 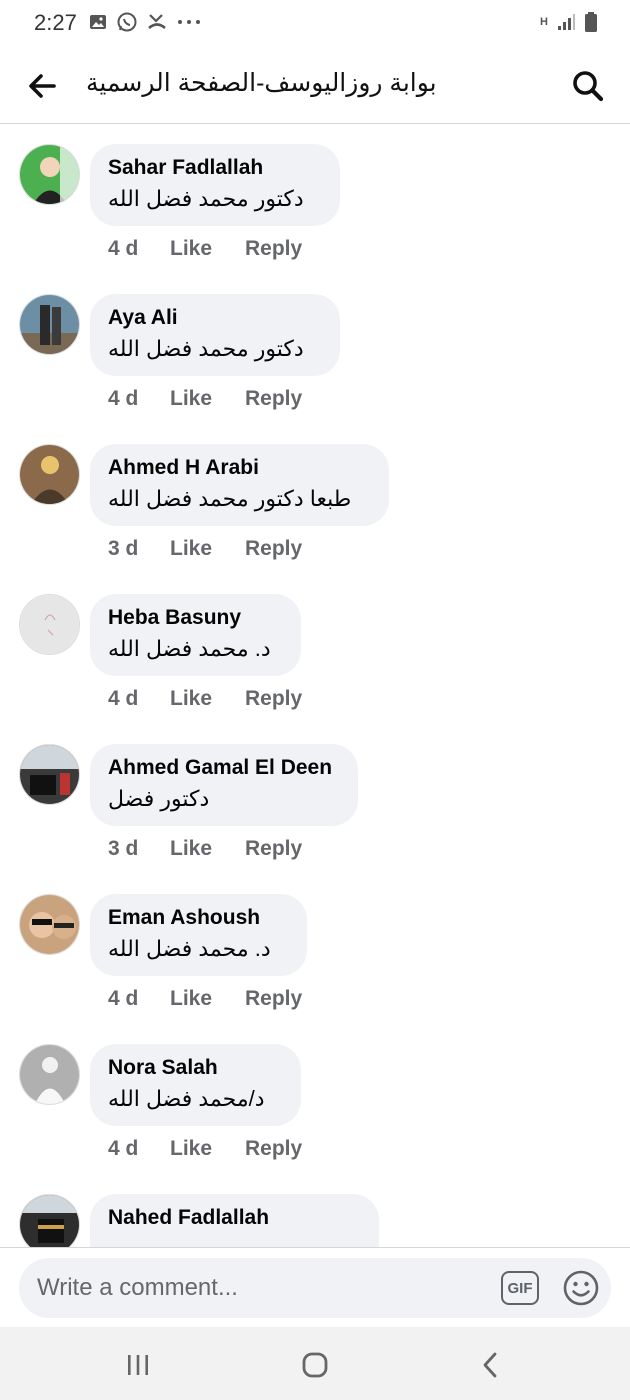 I want to click on comment-author: Nahed Fadlallah, so click(x=234, y=1218).